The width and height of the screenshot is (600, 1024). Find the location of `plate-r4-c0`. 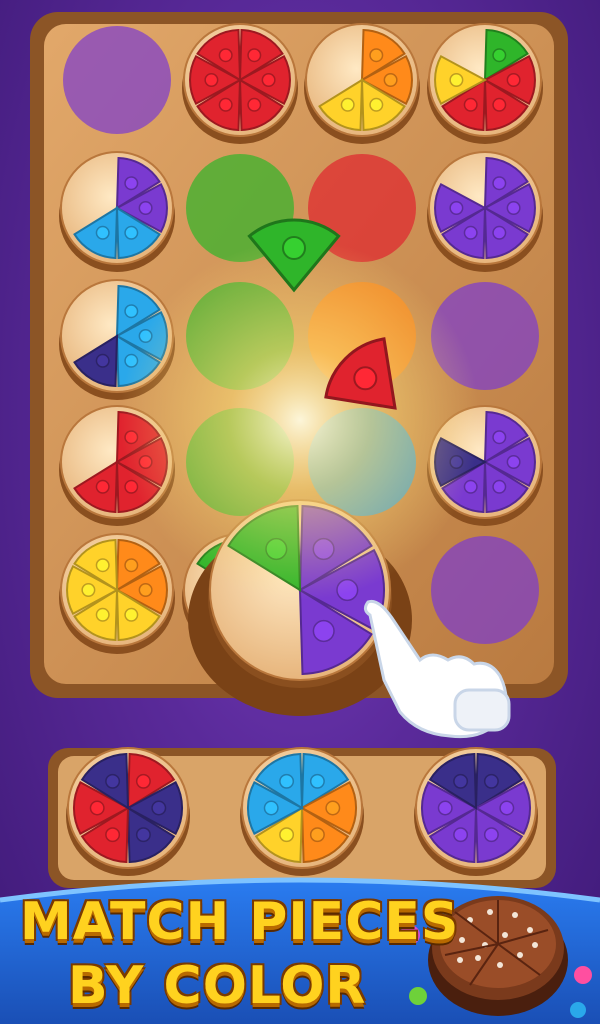

plate-r4-c0 is located at coordinates (117, 593).